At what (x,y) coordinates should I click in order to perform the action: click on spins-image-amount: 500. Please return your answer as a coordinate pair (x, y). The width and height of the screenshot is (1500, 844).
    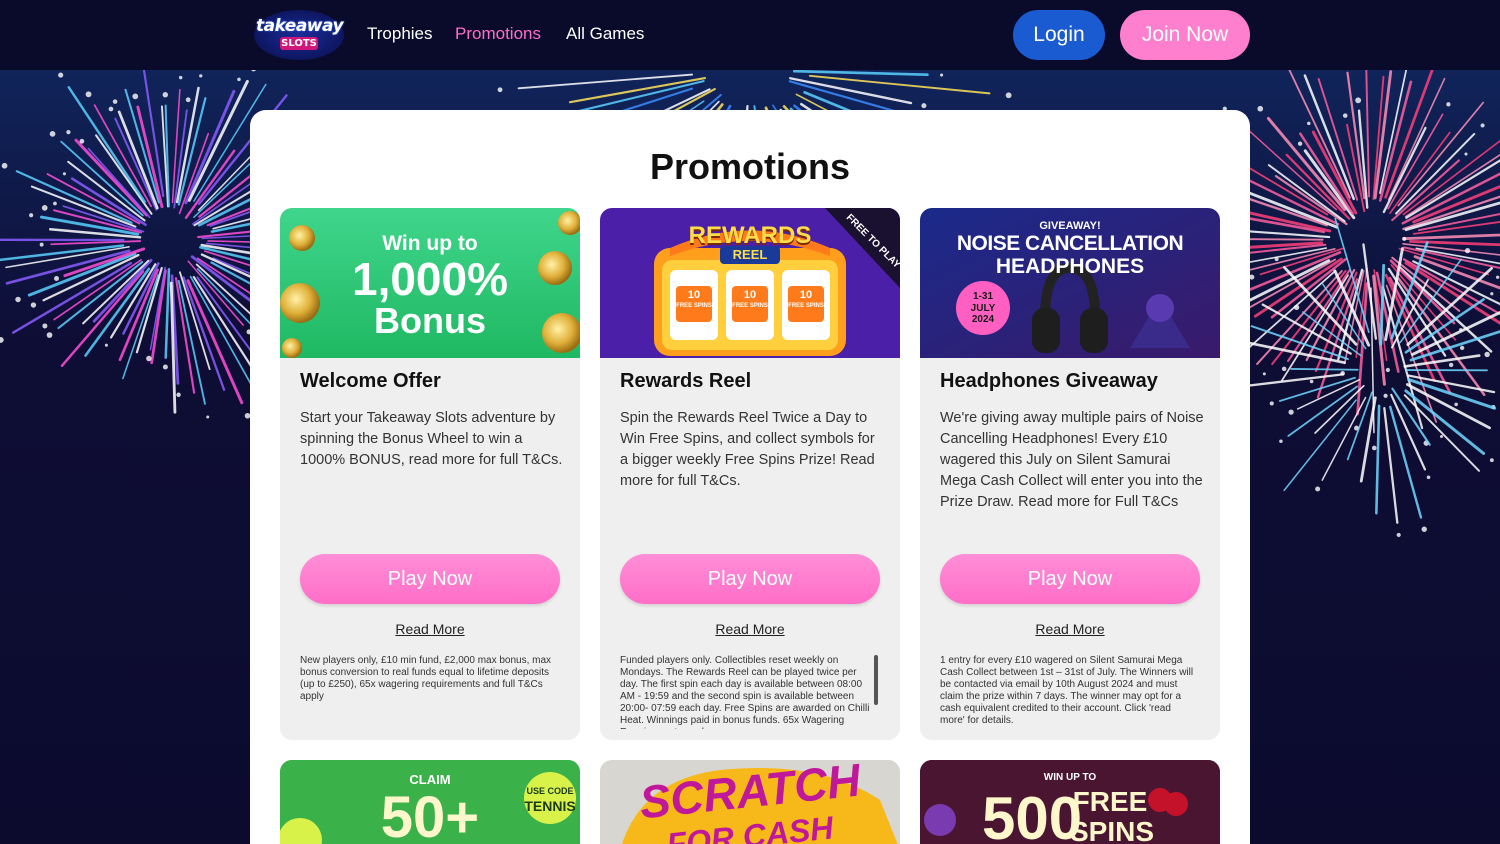
    Looking at the image, I should click on (1032, 814).